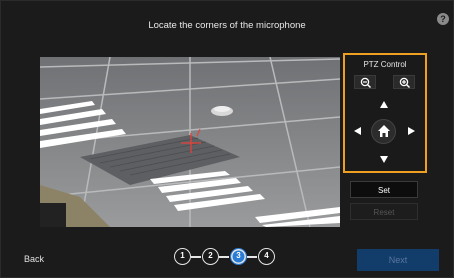 This screenshot has width=454, height=278. What do you see at coordinates (411, 131) in the screenshot?
I see `pan-right-button` at bounding box center [411, 131].